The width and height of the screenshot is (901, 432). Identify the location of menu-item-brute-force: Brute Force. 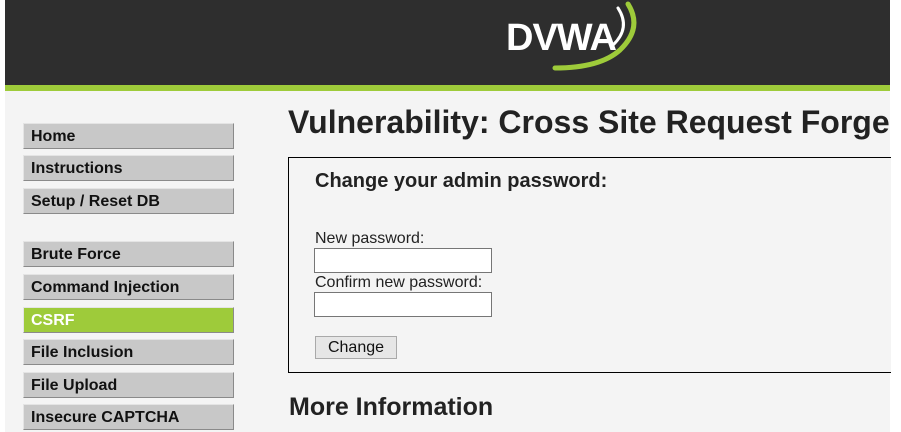
(128, 254).